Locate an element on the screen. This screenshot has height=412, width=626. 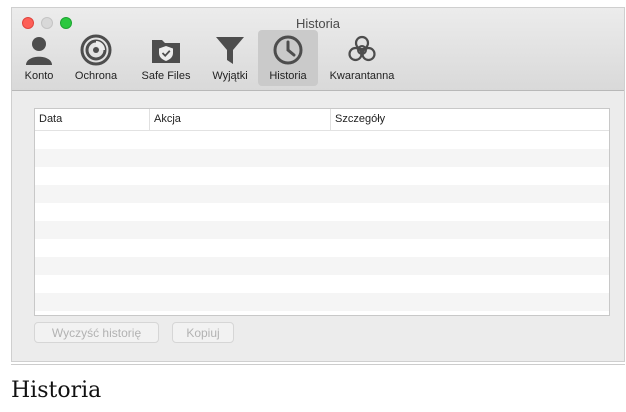
filter-icon is located at coordinates (230, 50).